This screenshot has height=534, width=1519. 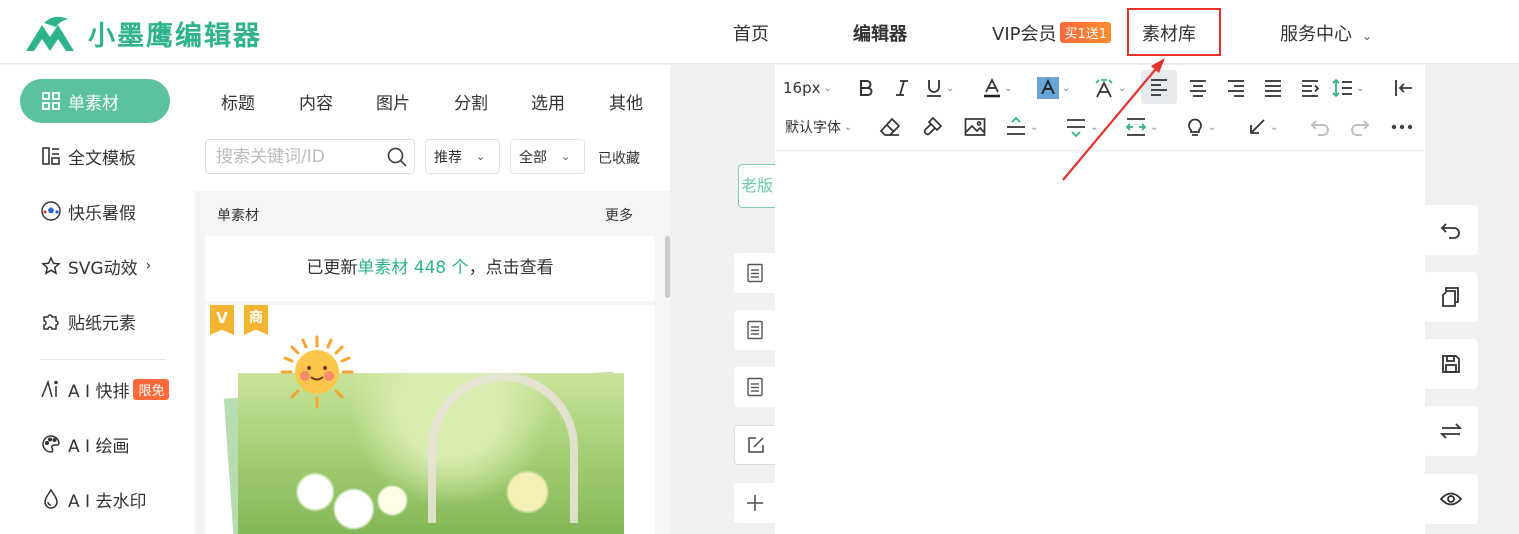 I want to click on spacing-after-button: ⌄, so click(x=1081, y=127).